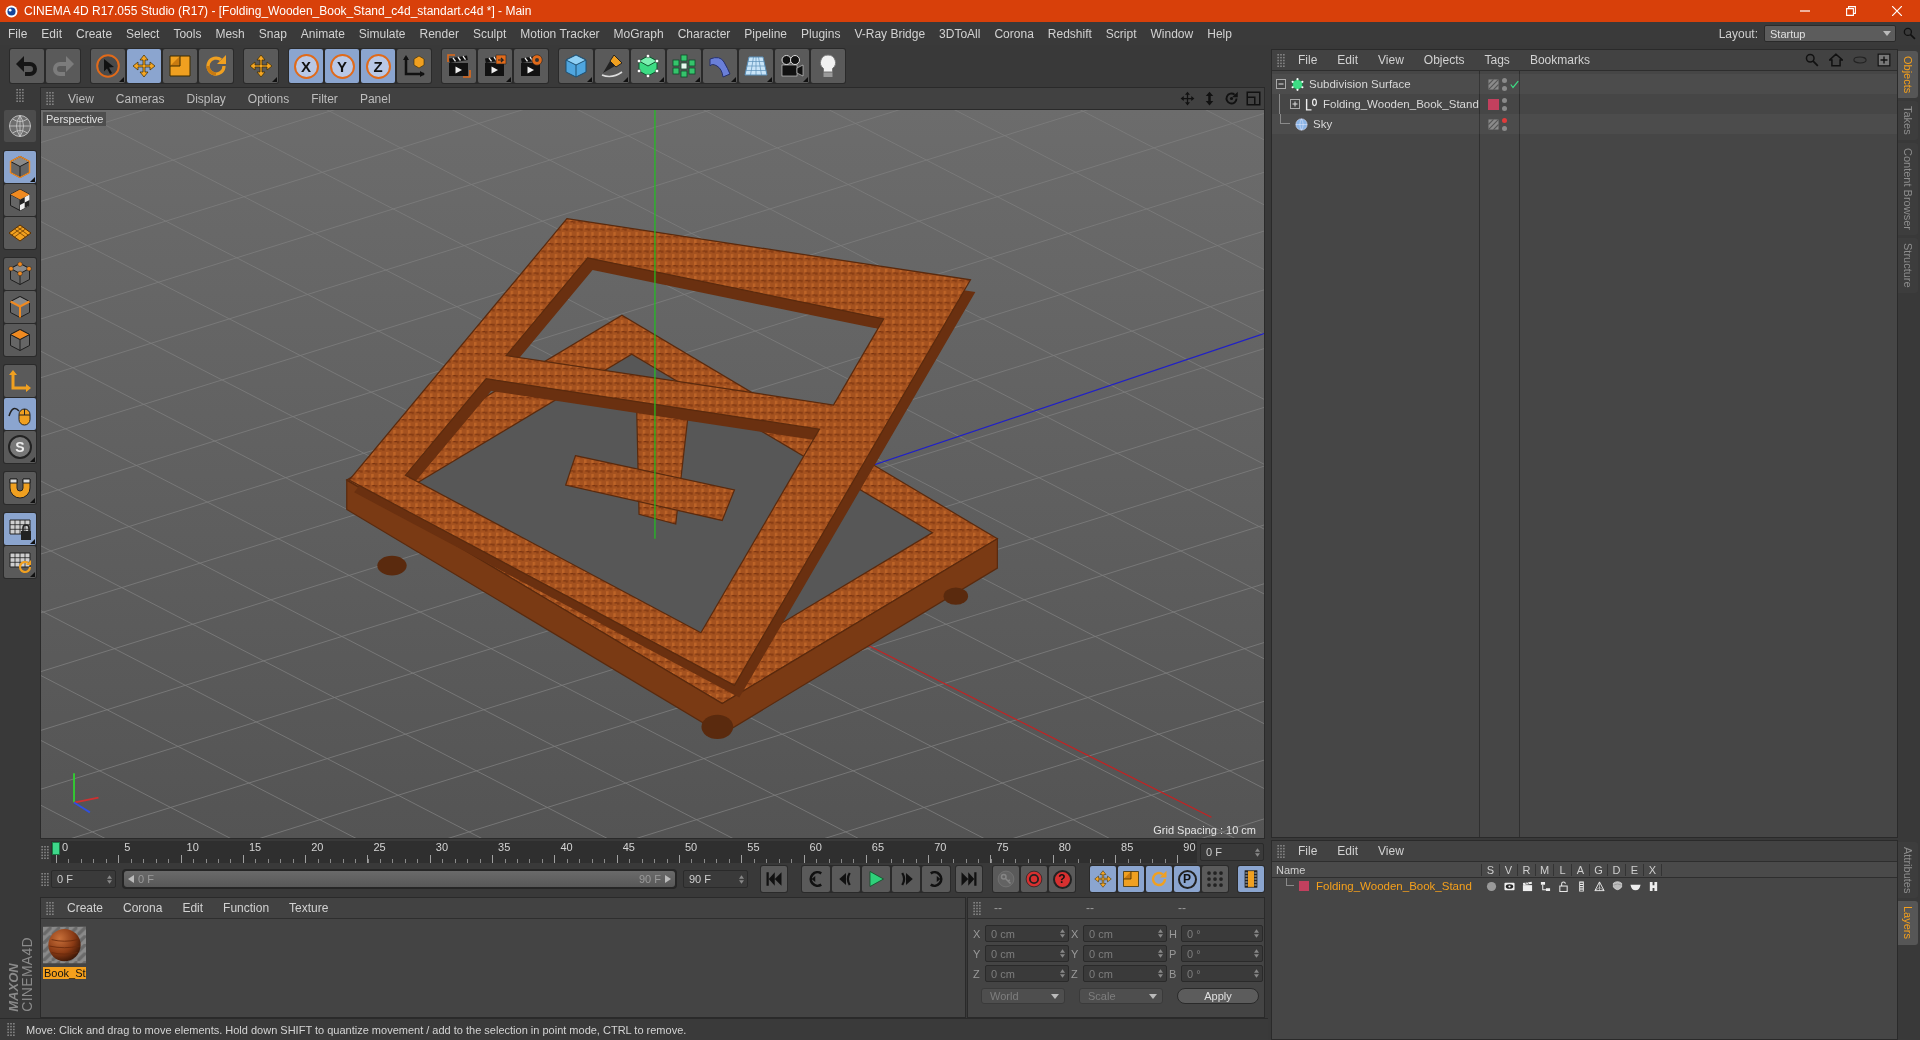  Describe the element at coordinates (1836, 60) in the screenshot. I see `house-icon` at that location.